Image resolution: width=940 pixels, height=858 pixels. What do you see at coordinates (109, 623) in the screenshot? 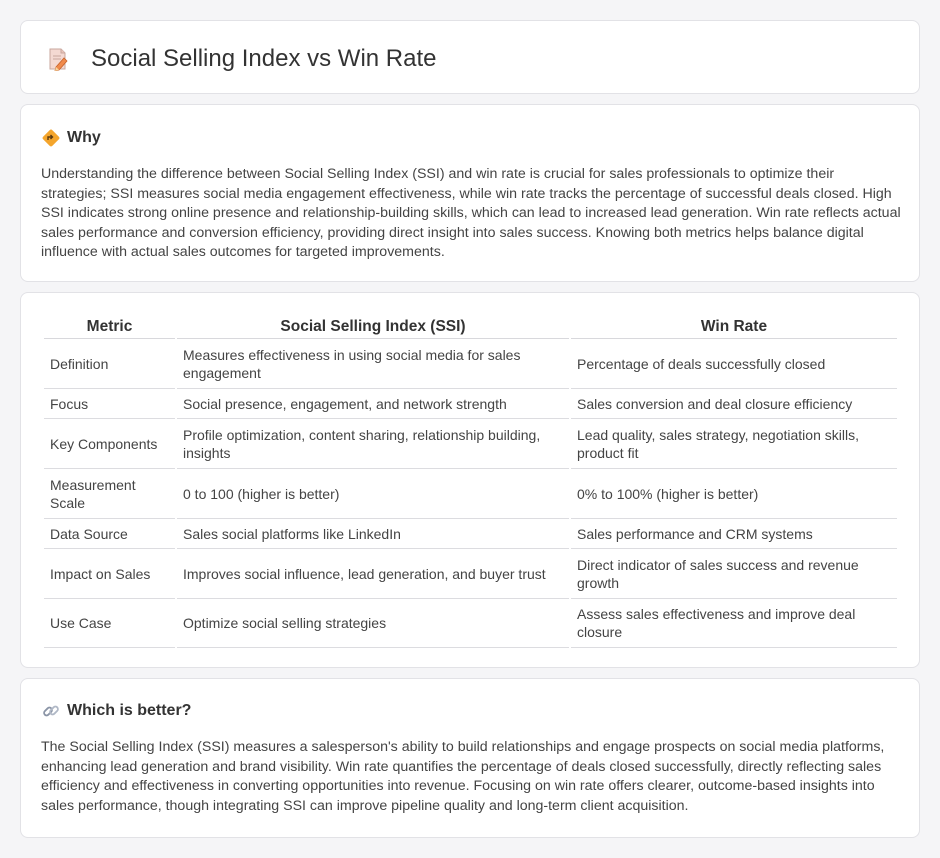
I see `table-cell-metric: Use Case` at bounding box center [109, 623].